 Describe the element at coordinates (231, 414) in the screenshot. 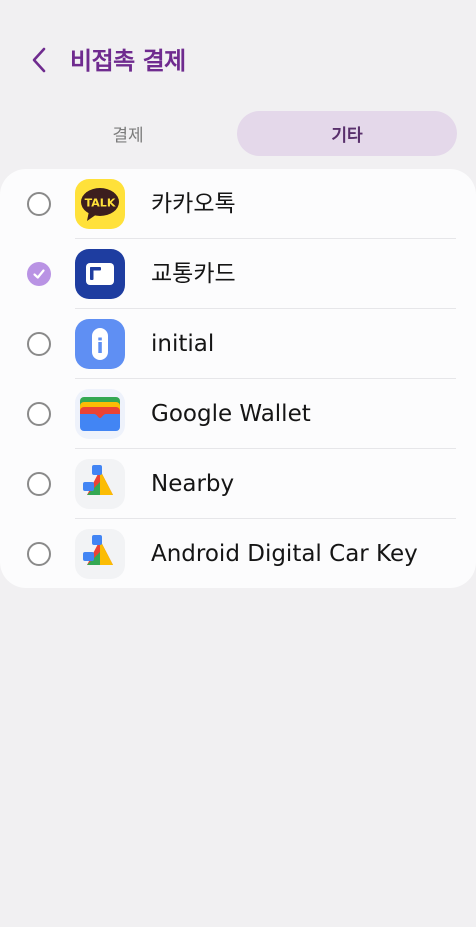

I see `app-label: Google Wallet` at that location.